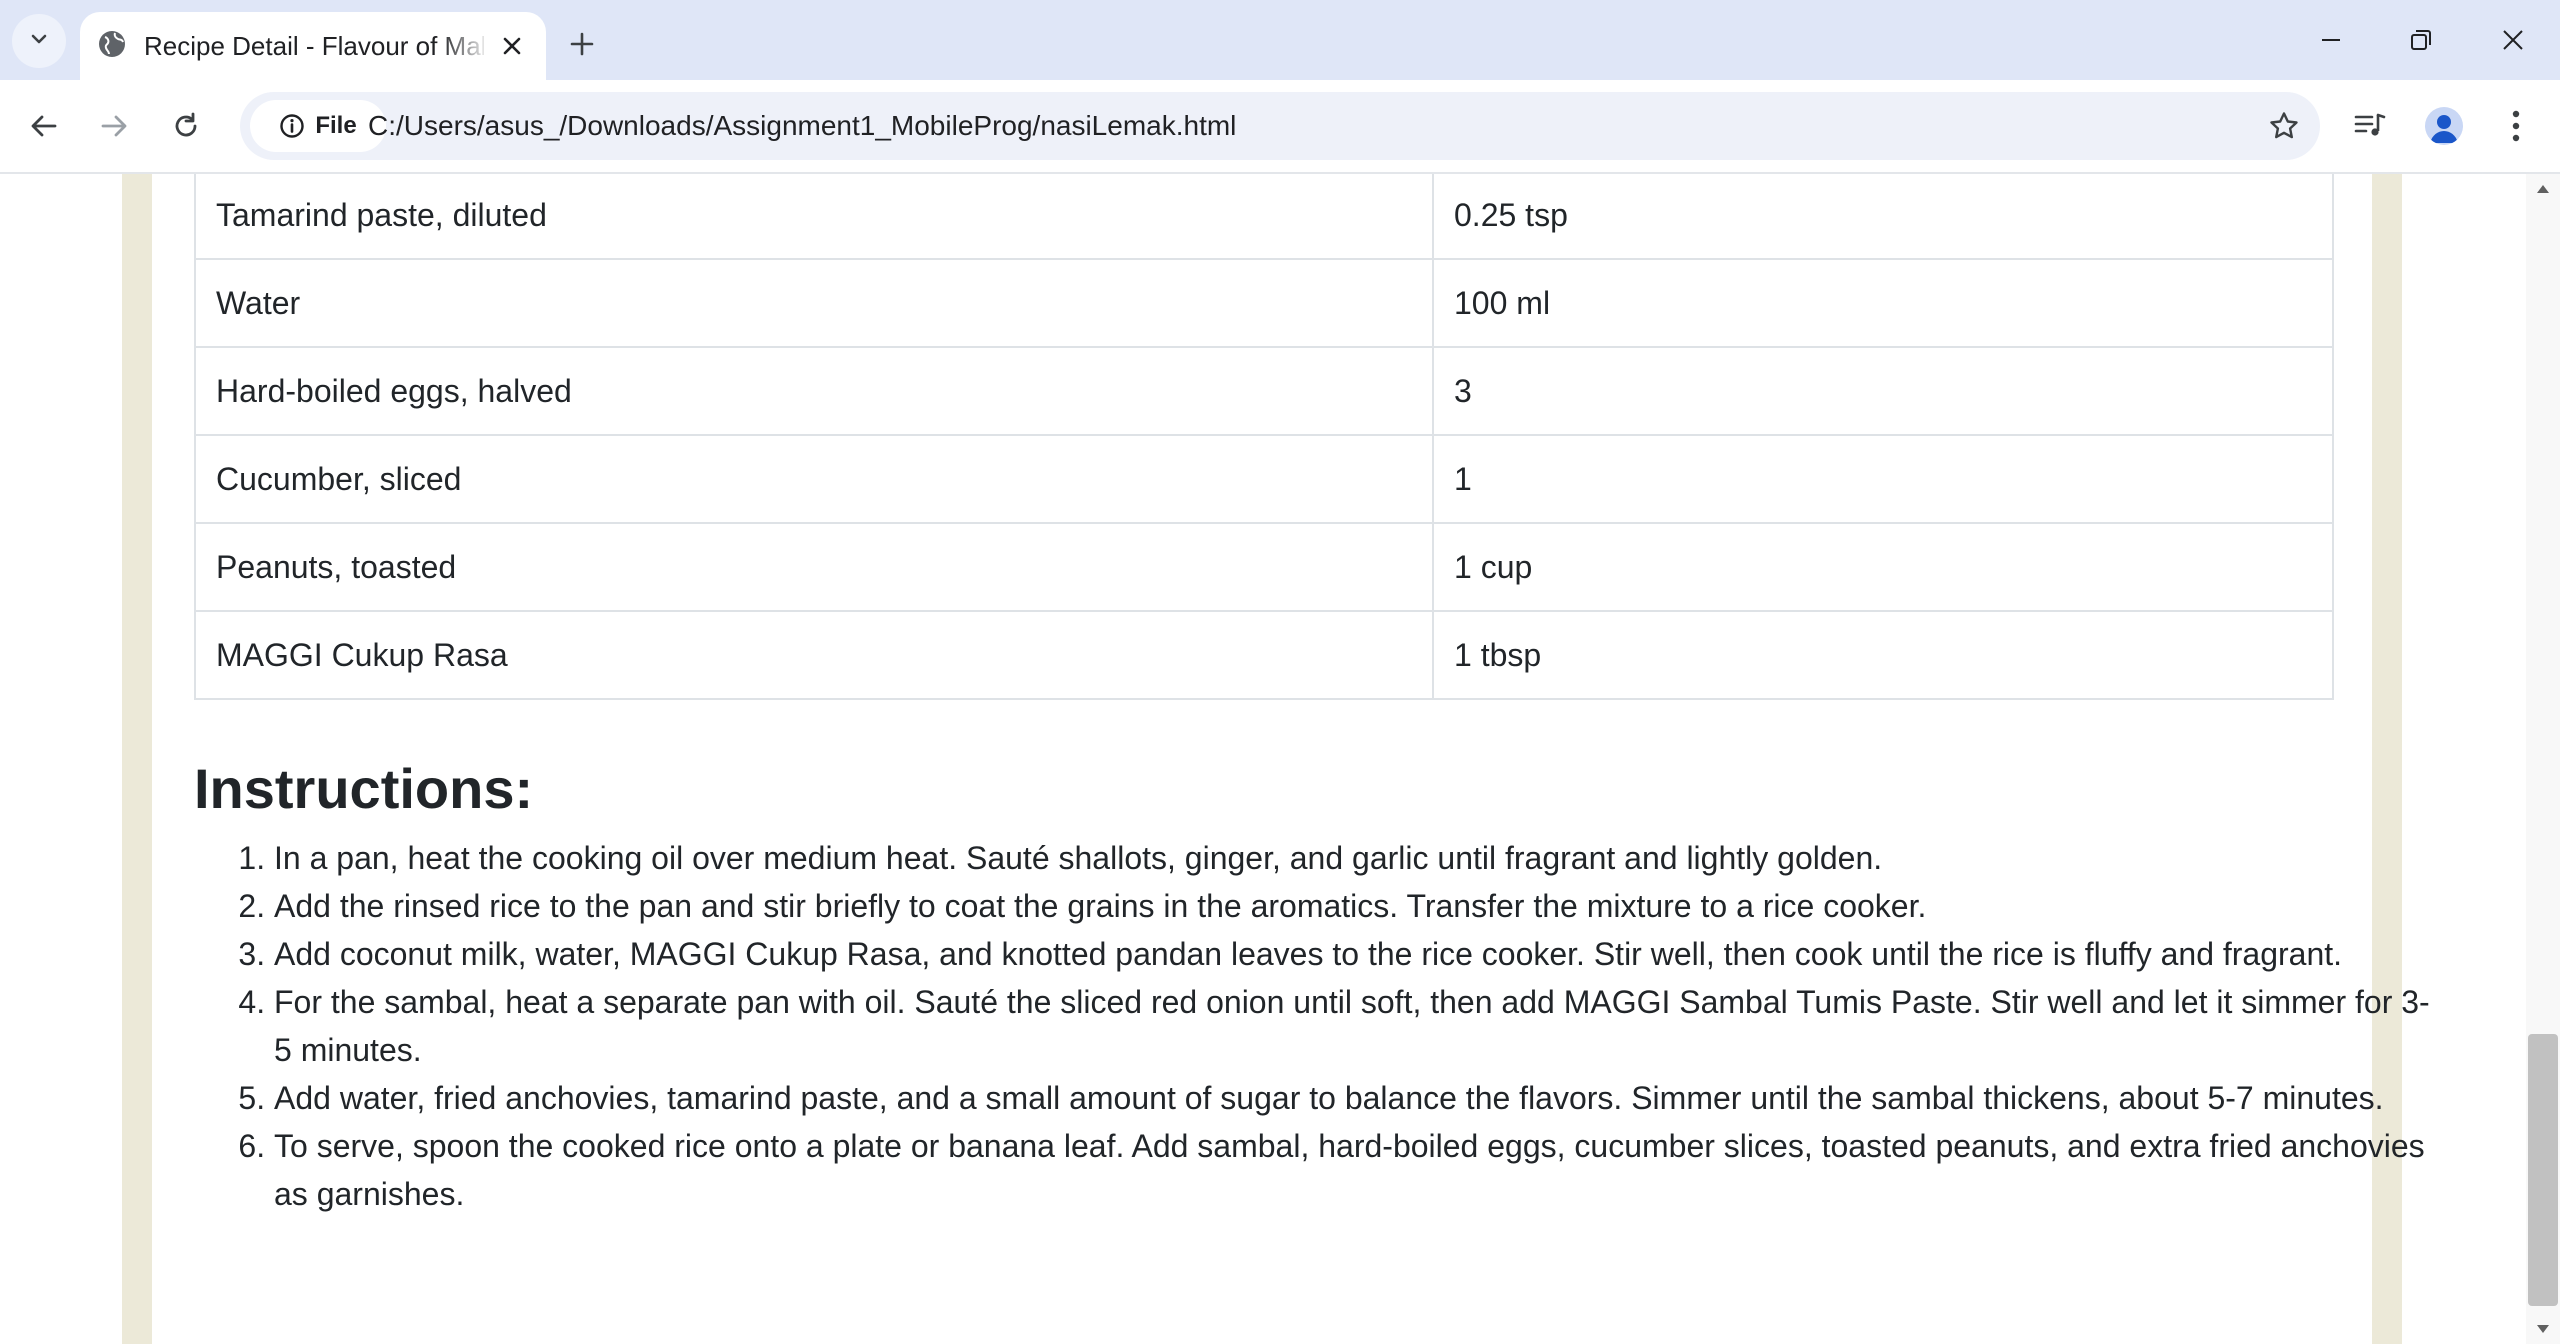  I want to click on restore-icon, so click(2421, 40).